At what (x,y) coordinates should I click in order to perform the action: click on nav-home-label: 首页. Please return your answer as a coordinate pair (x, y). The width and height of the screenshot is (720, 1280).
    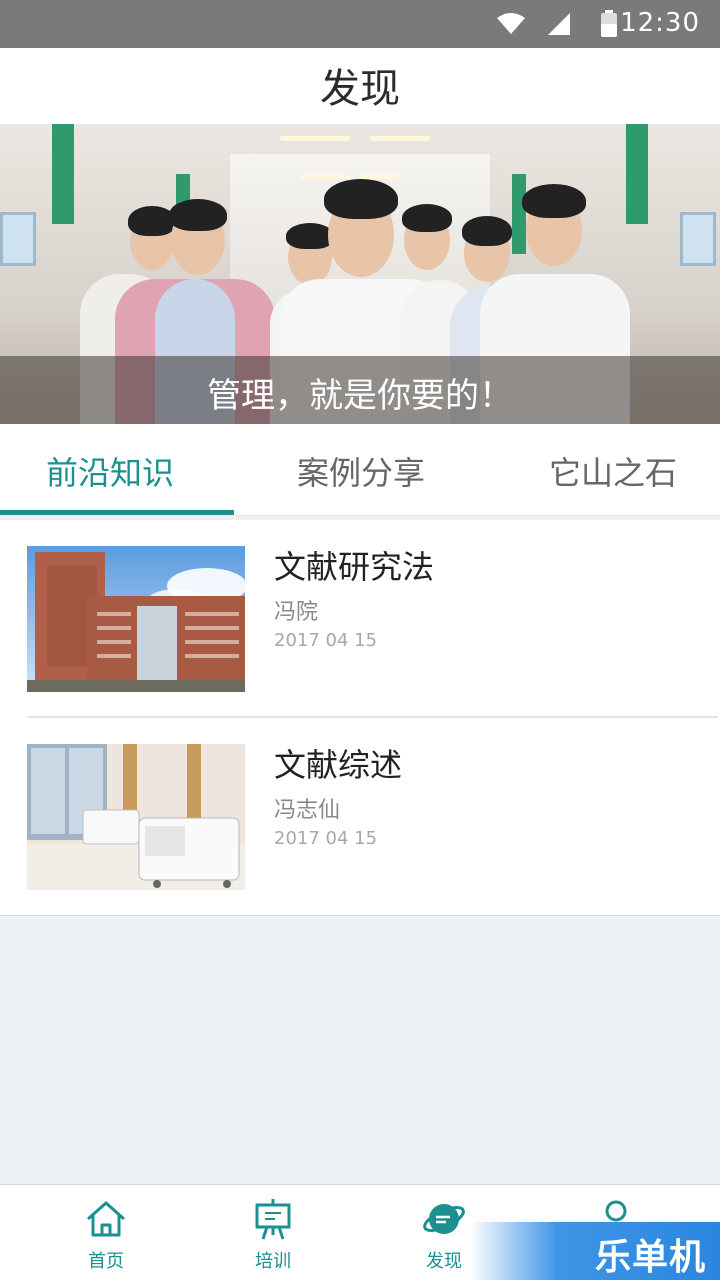
    Looking at the image, I should click on (106, 1261).